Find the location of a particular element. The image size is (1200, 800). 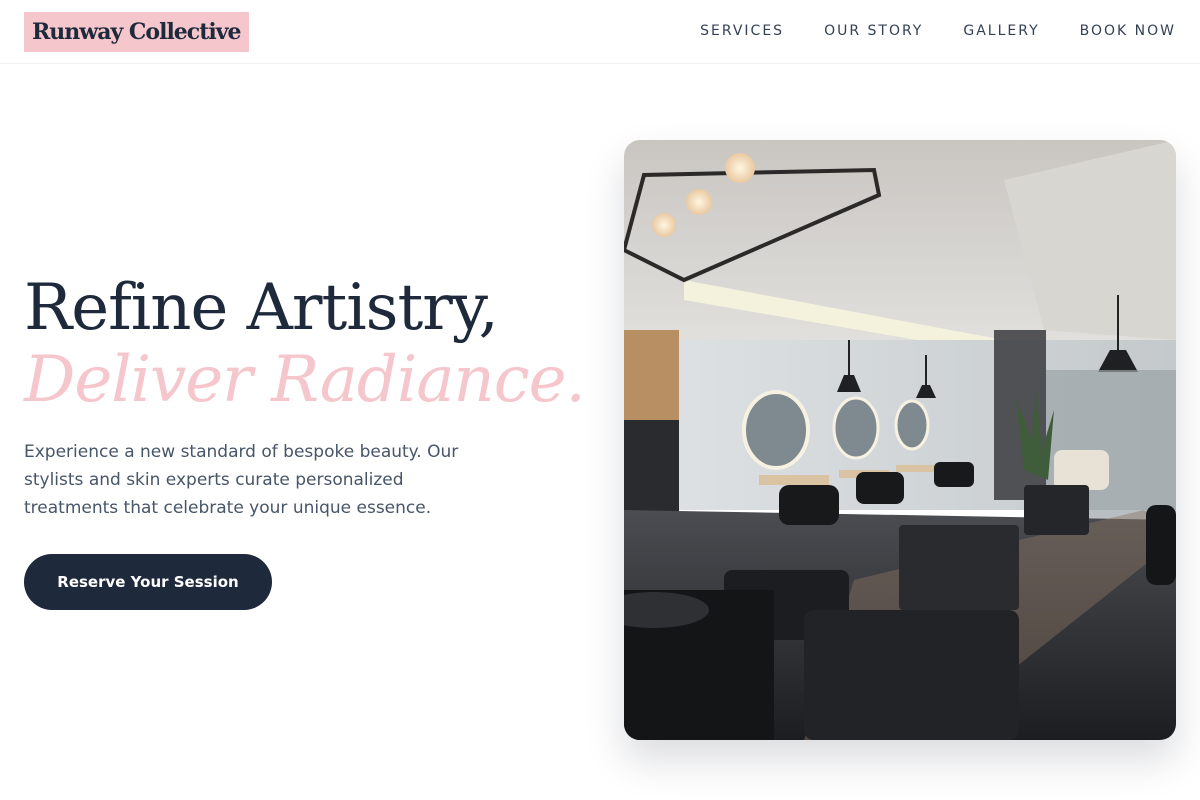

headline-line-2: Deliver Radiance. is located at coordinates (305, 380).